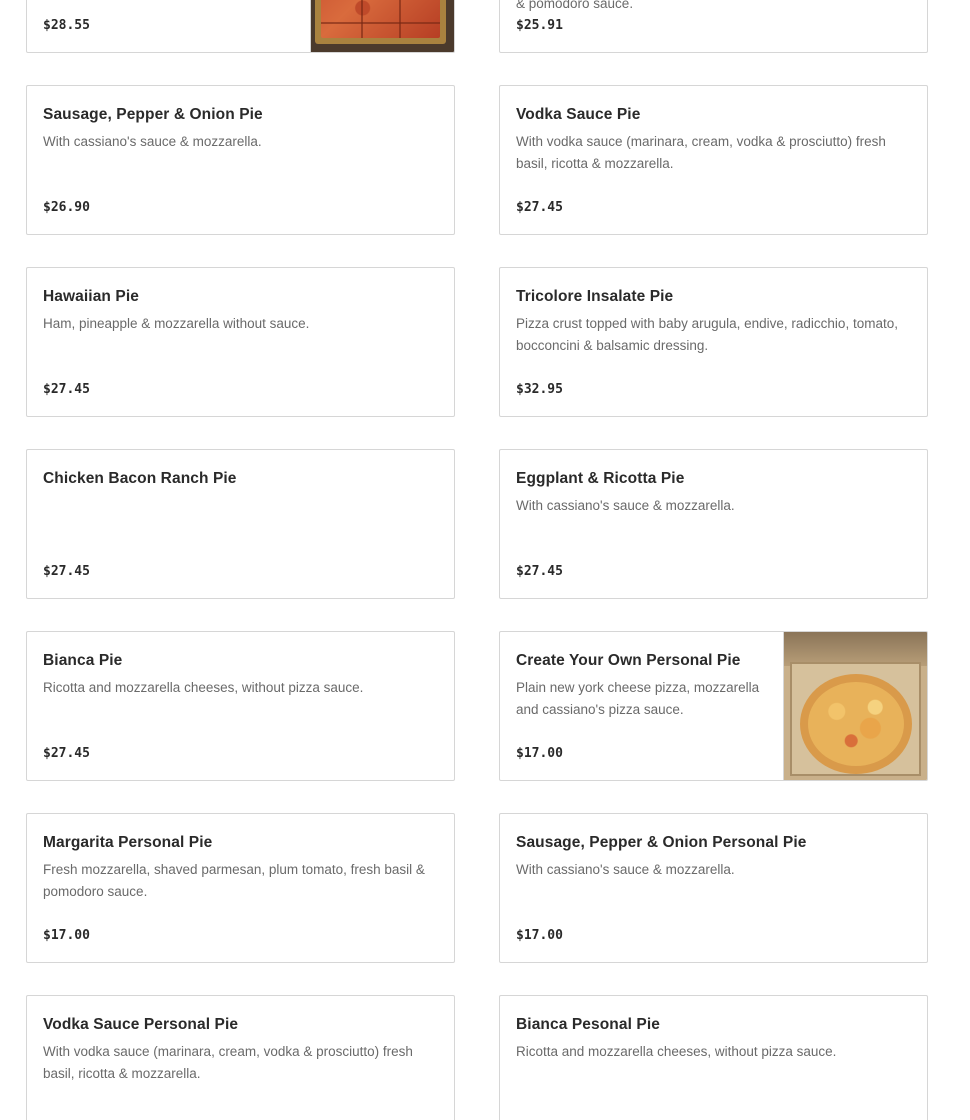 This screenshot has width=970, height=1120. I want to click on sicilian-square-pie-photo, so click(382, 26).